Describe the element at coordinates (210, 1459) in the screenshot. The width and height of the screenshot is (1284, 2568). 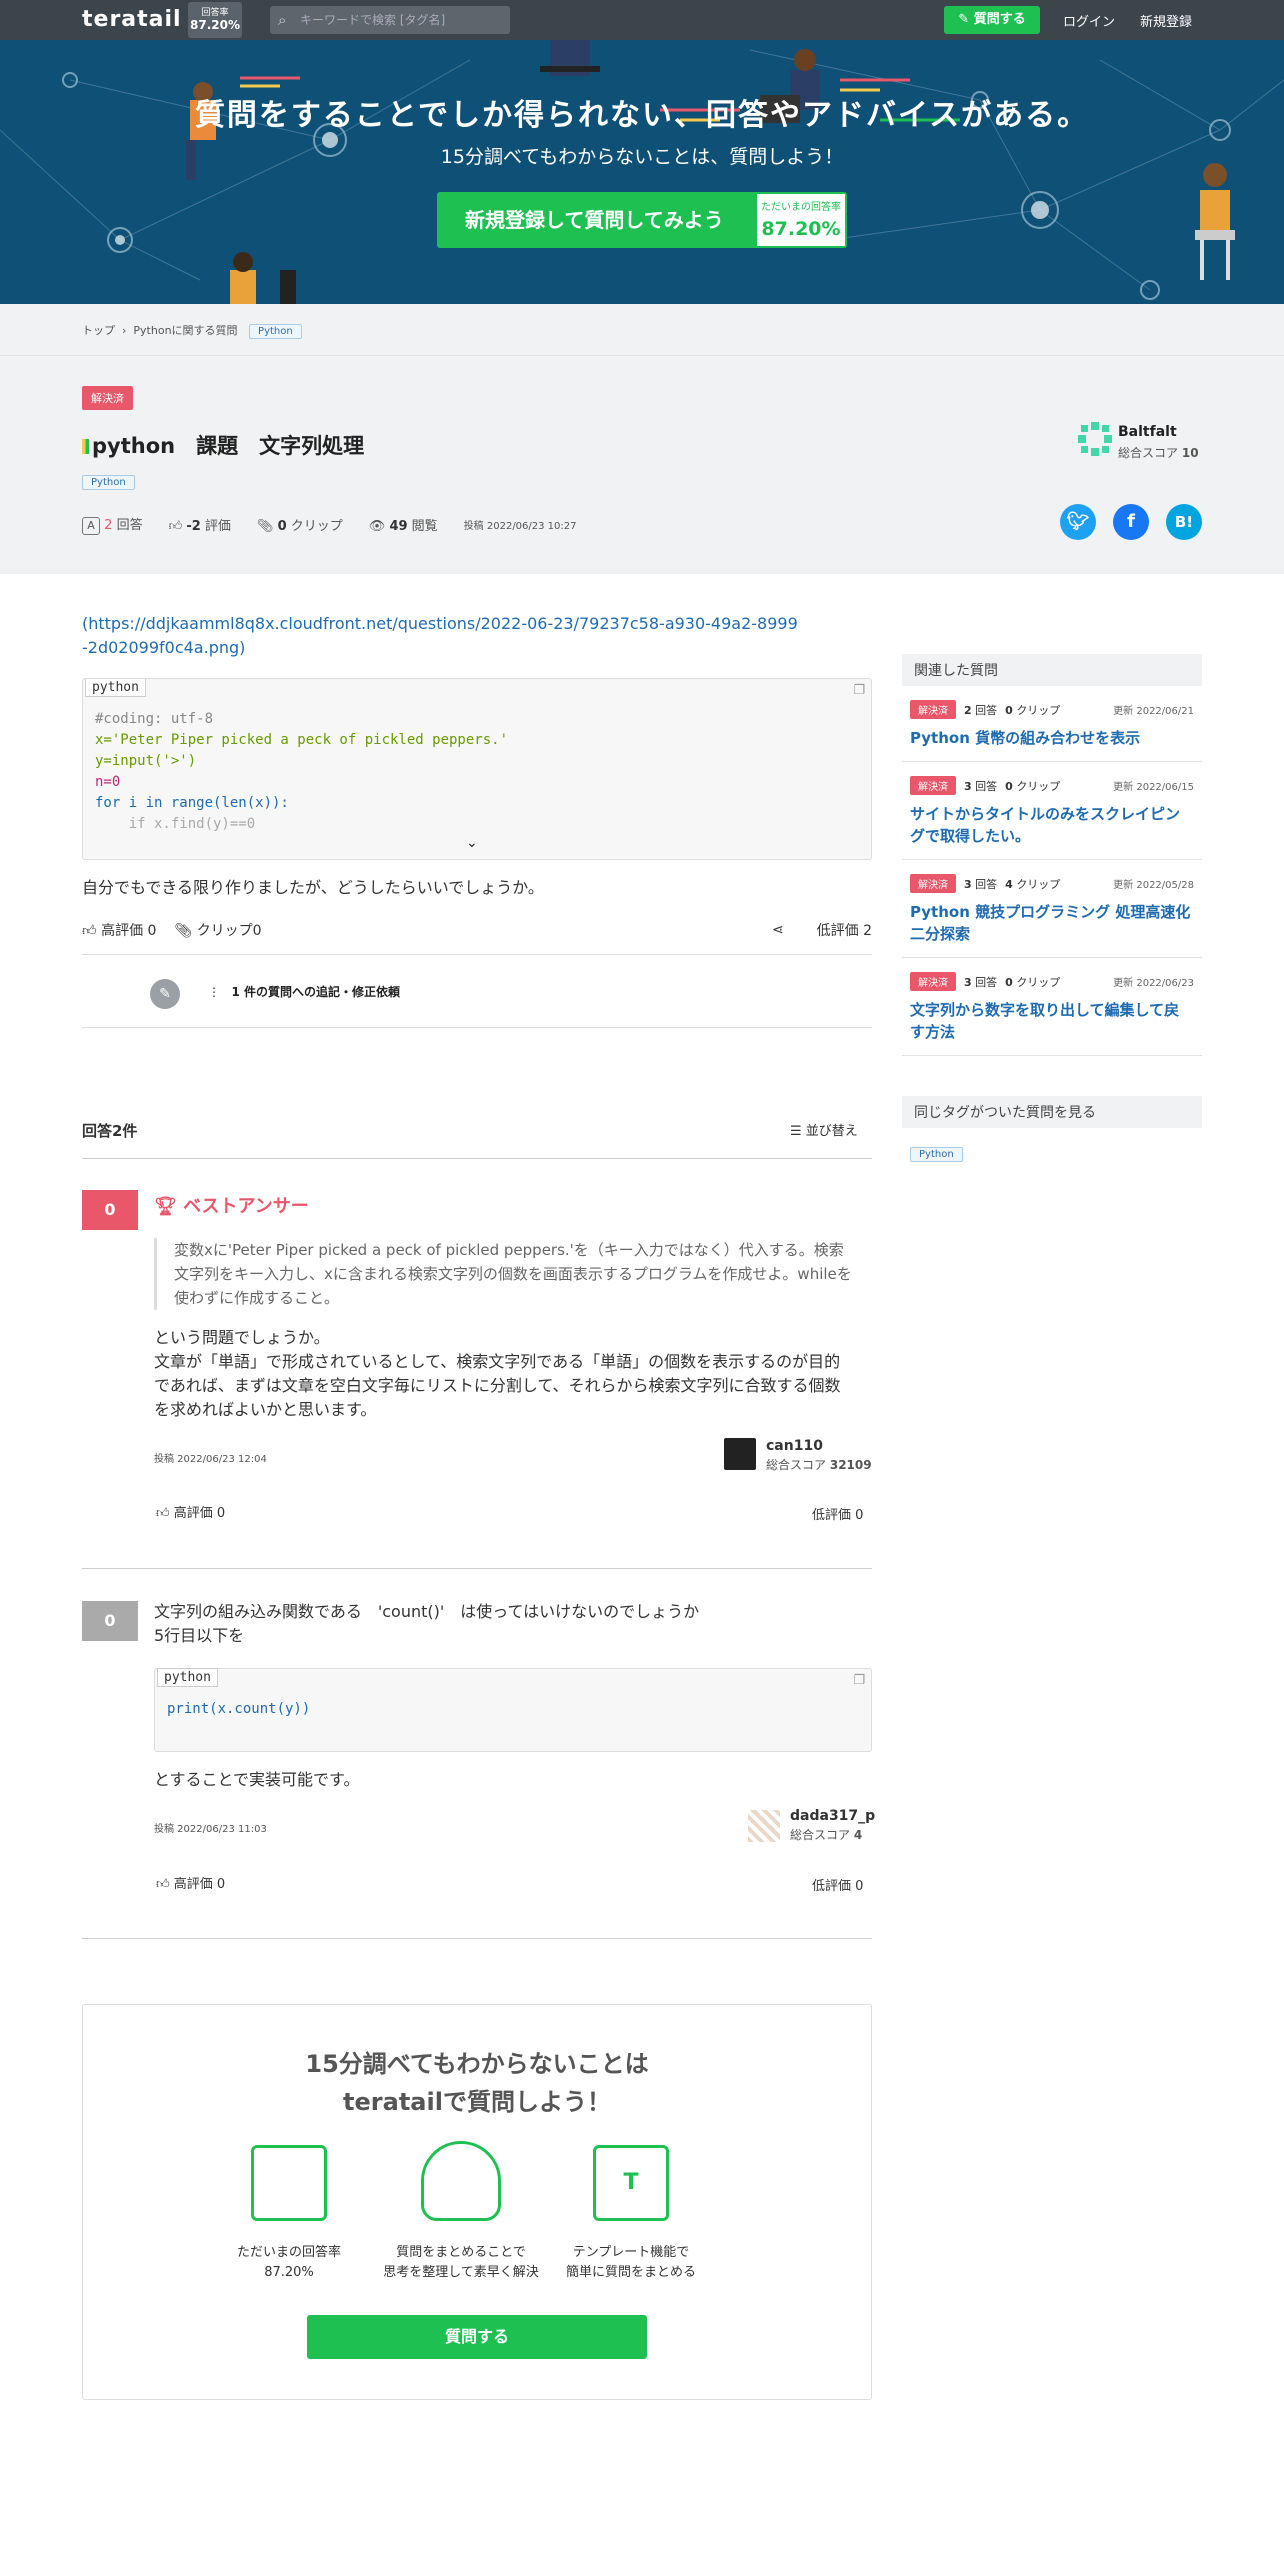
I see `answer-posted-date: 投稿 2022/06/23 12:04` at that location.